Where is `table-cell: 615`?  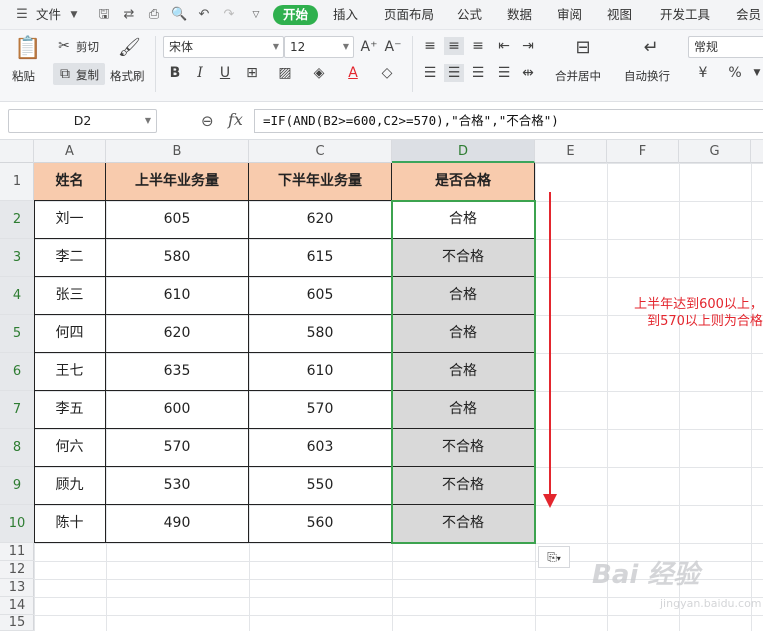 table-cell: 615 is located at coordinates (320, 258).